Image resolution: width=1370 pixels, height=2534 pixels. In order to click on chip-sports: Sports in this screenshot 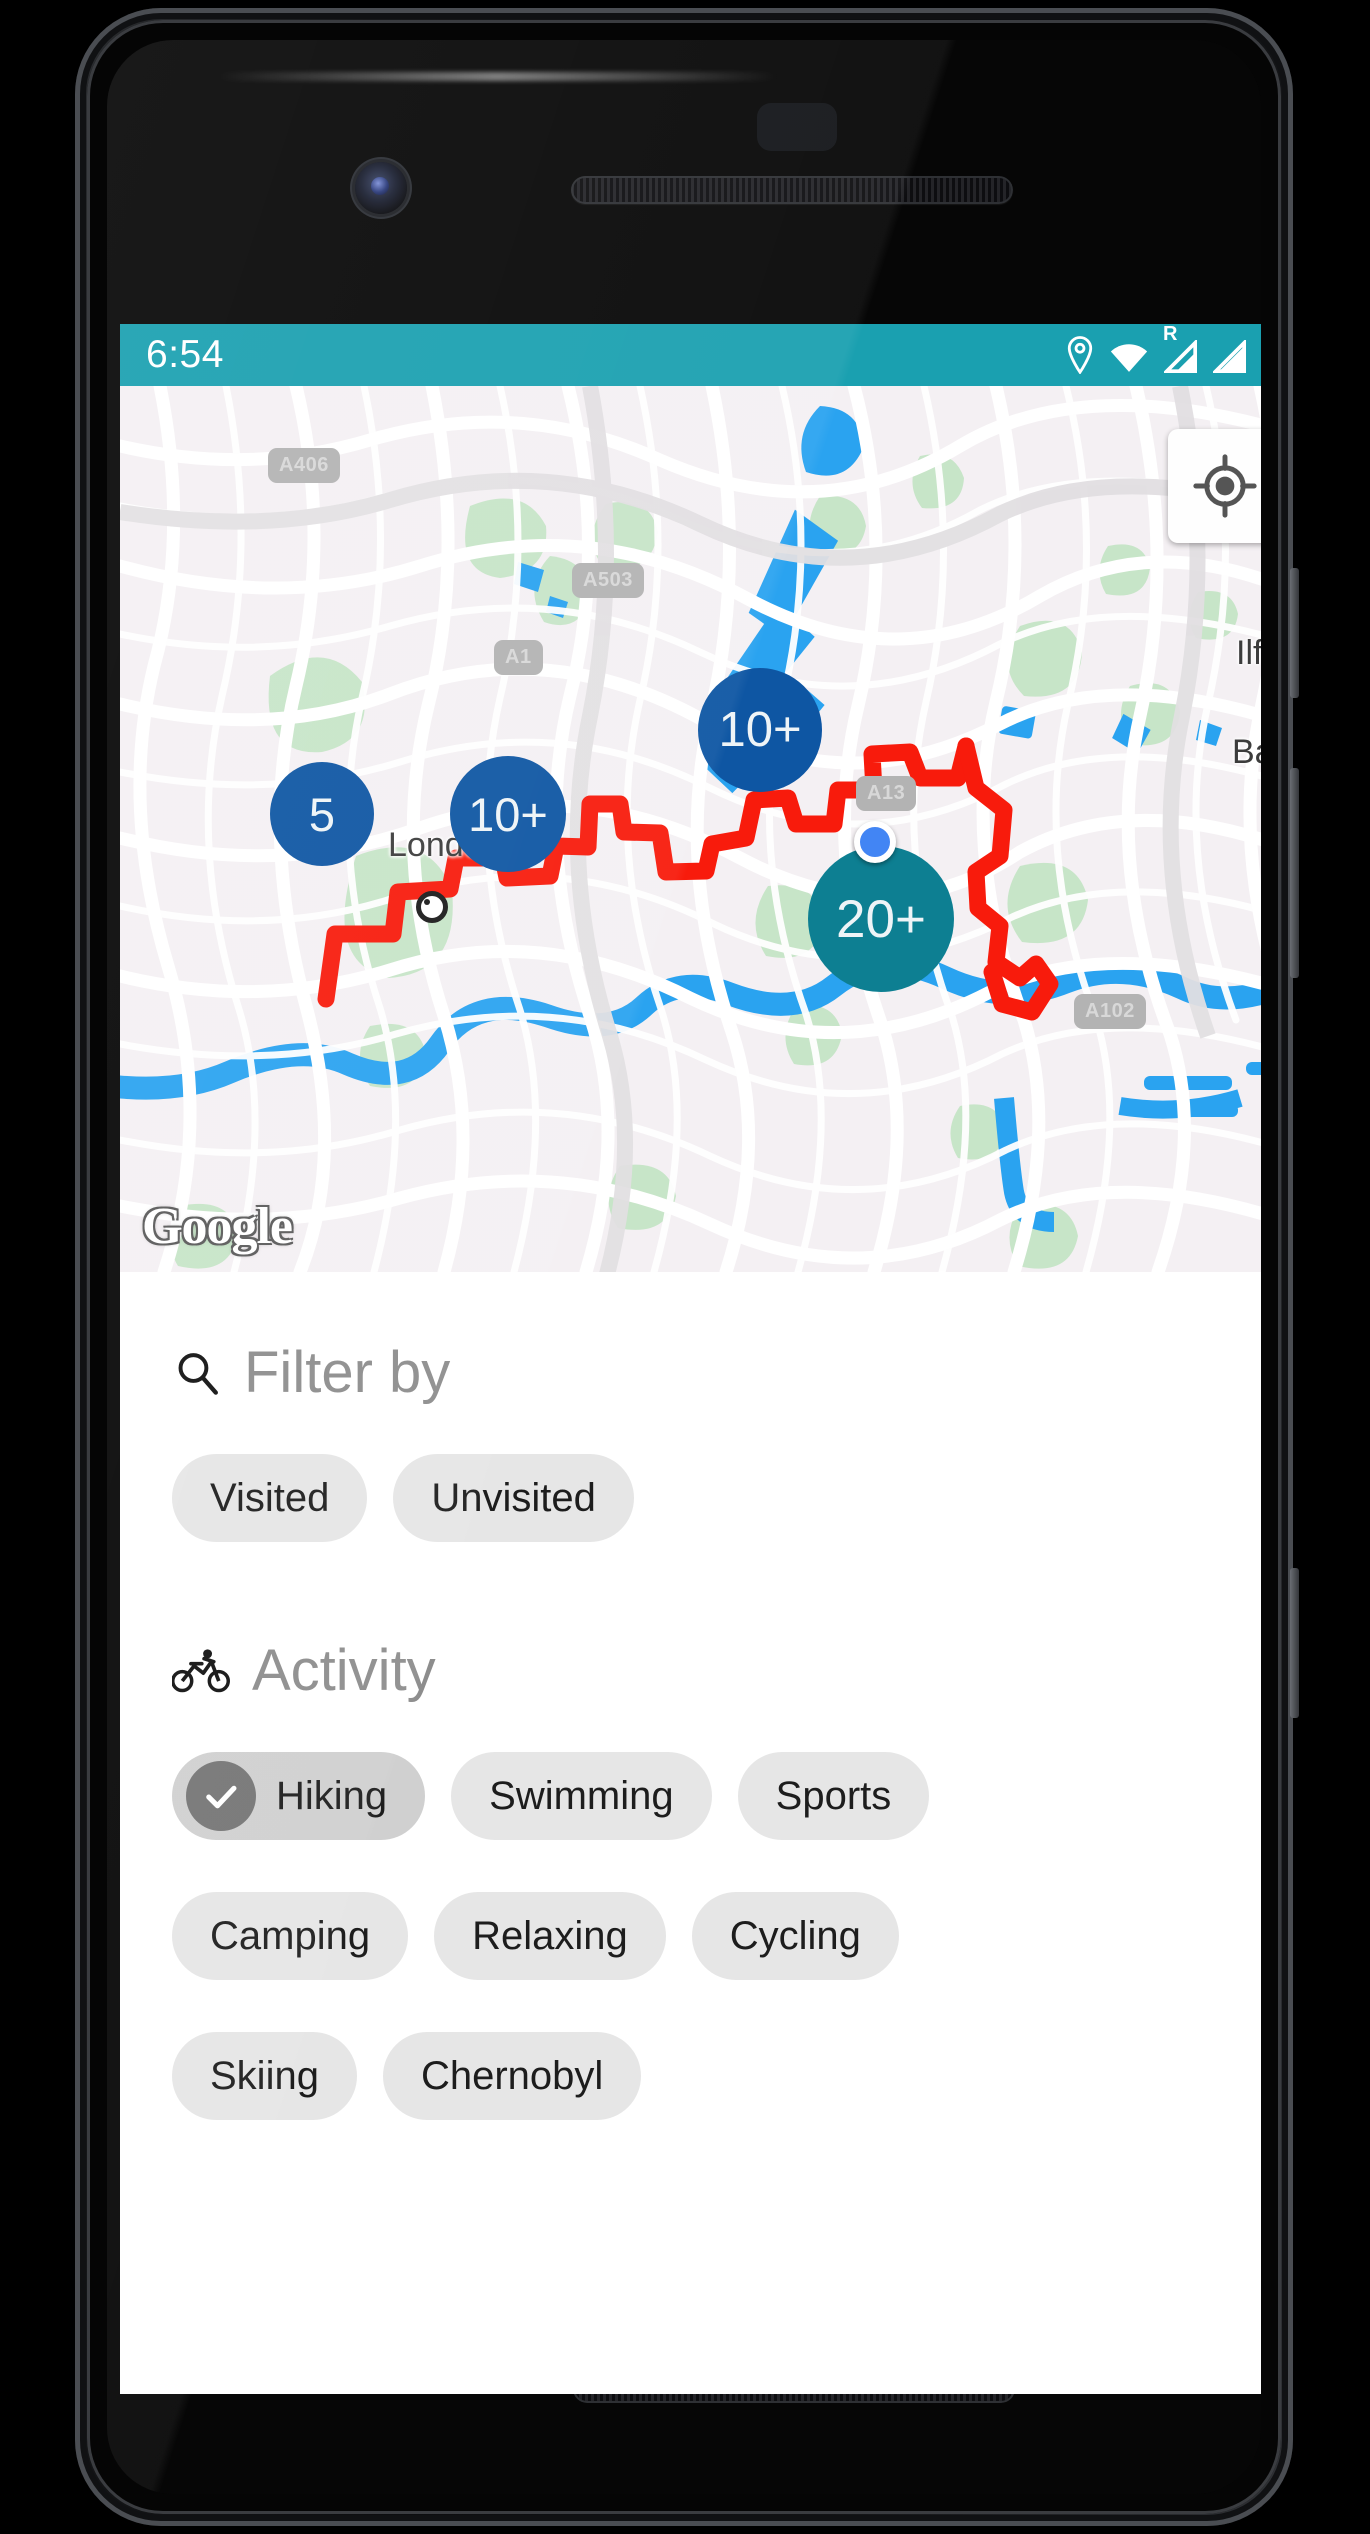, I will do `click(833, 1796)`.